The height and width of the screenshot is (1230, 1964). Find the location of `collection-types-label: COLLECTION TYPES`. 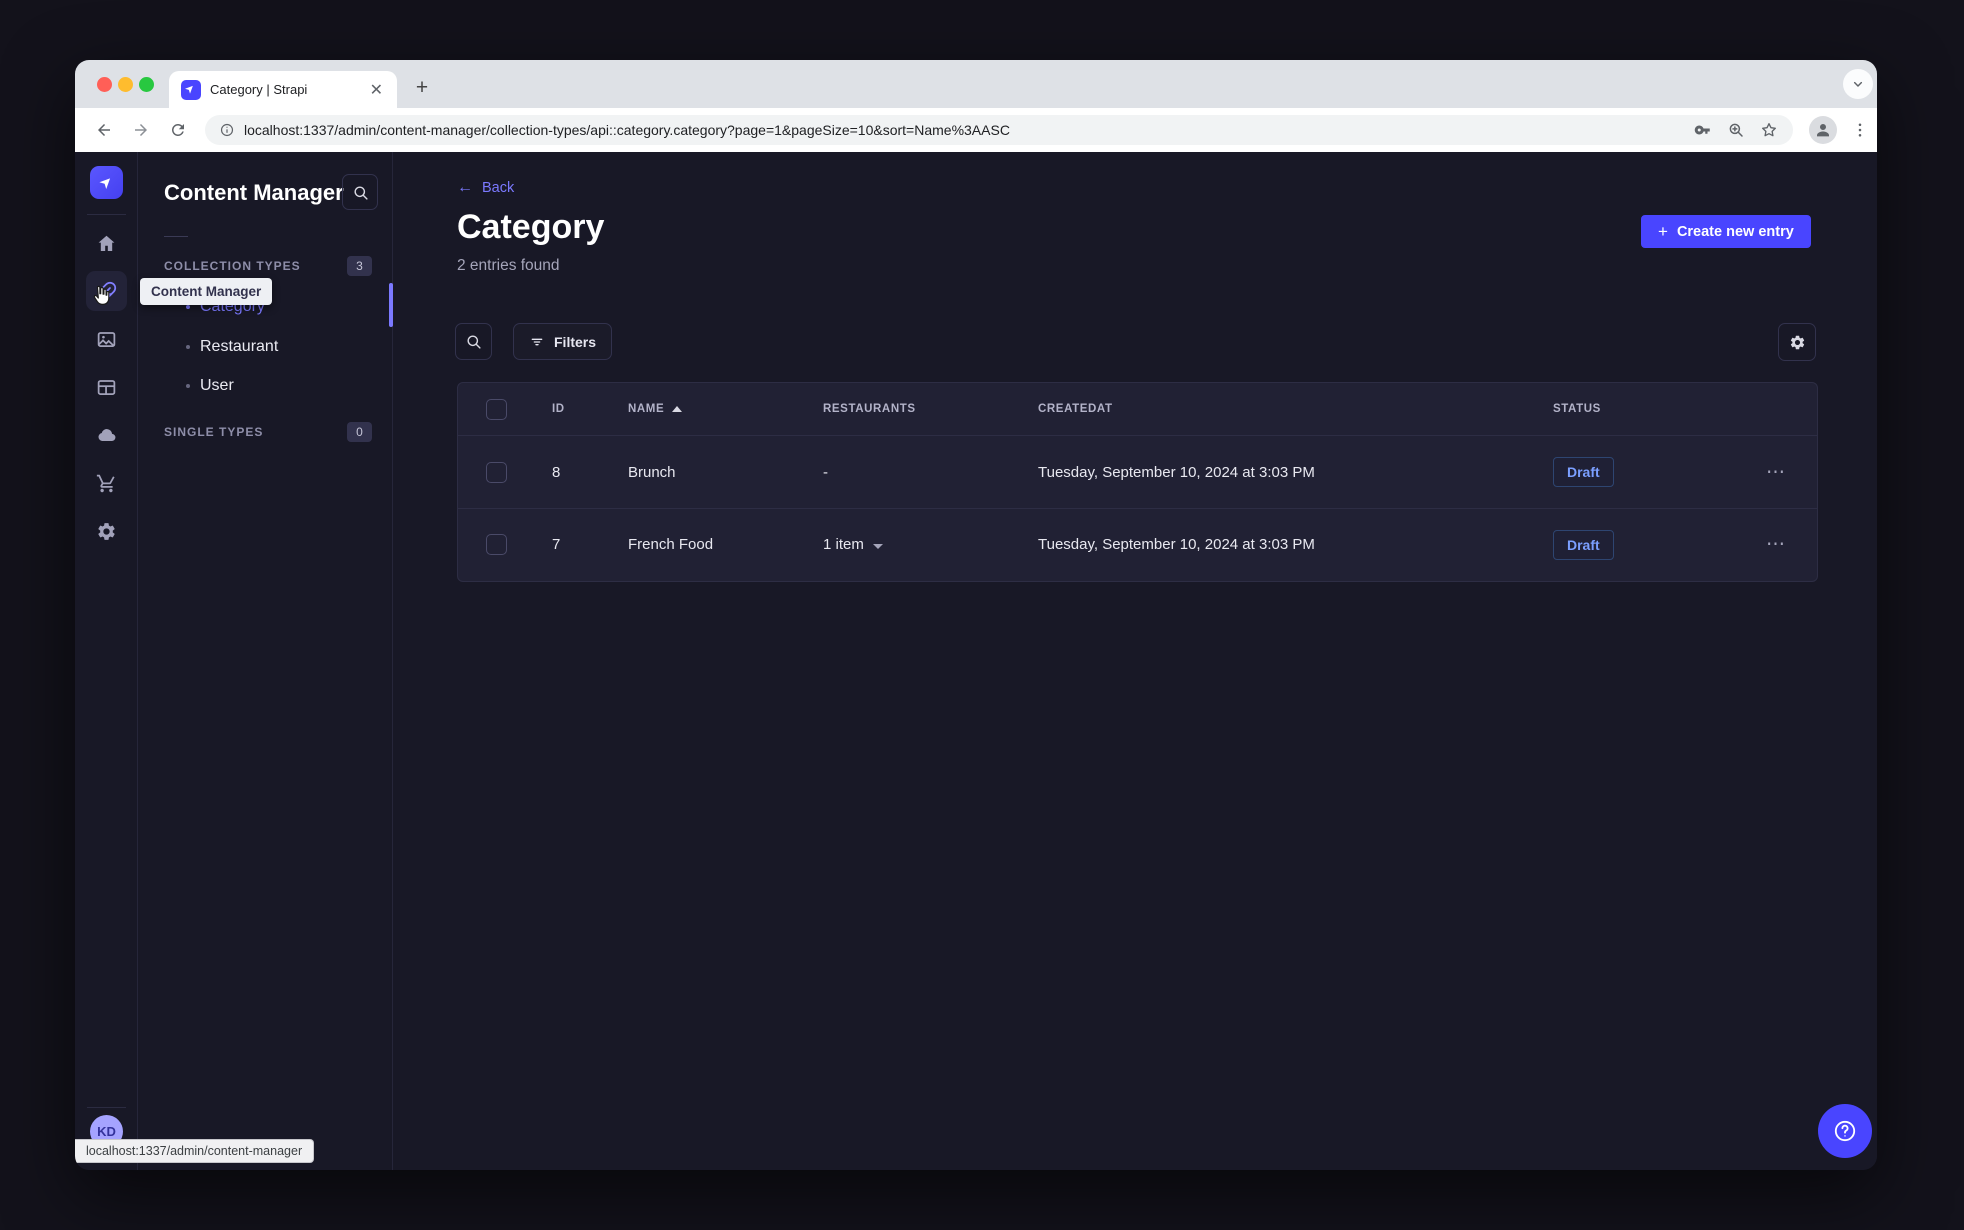

collection-types-label: COLLECTION TYPES is located at coordinates (232, 266).